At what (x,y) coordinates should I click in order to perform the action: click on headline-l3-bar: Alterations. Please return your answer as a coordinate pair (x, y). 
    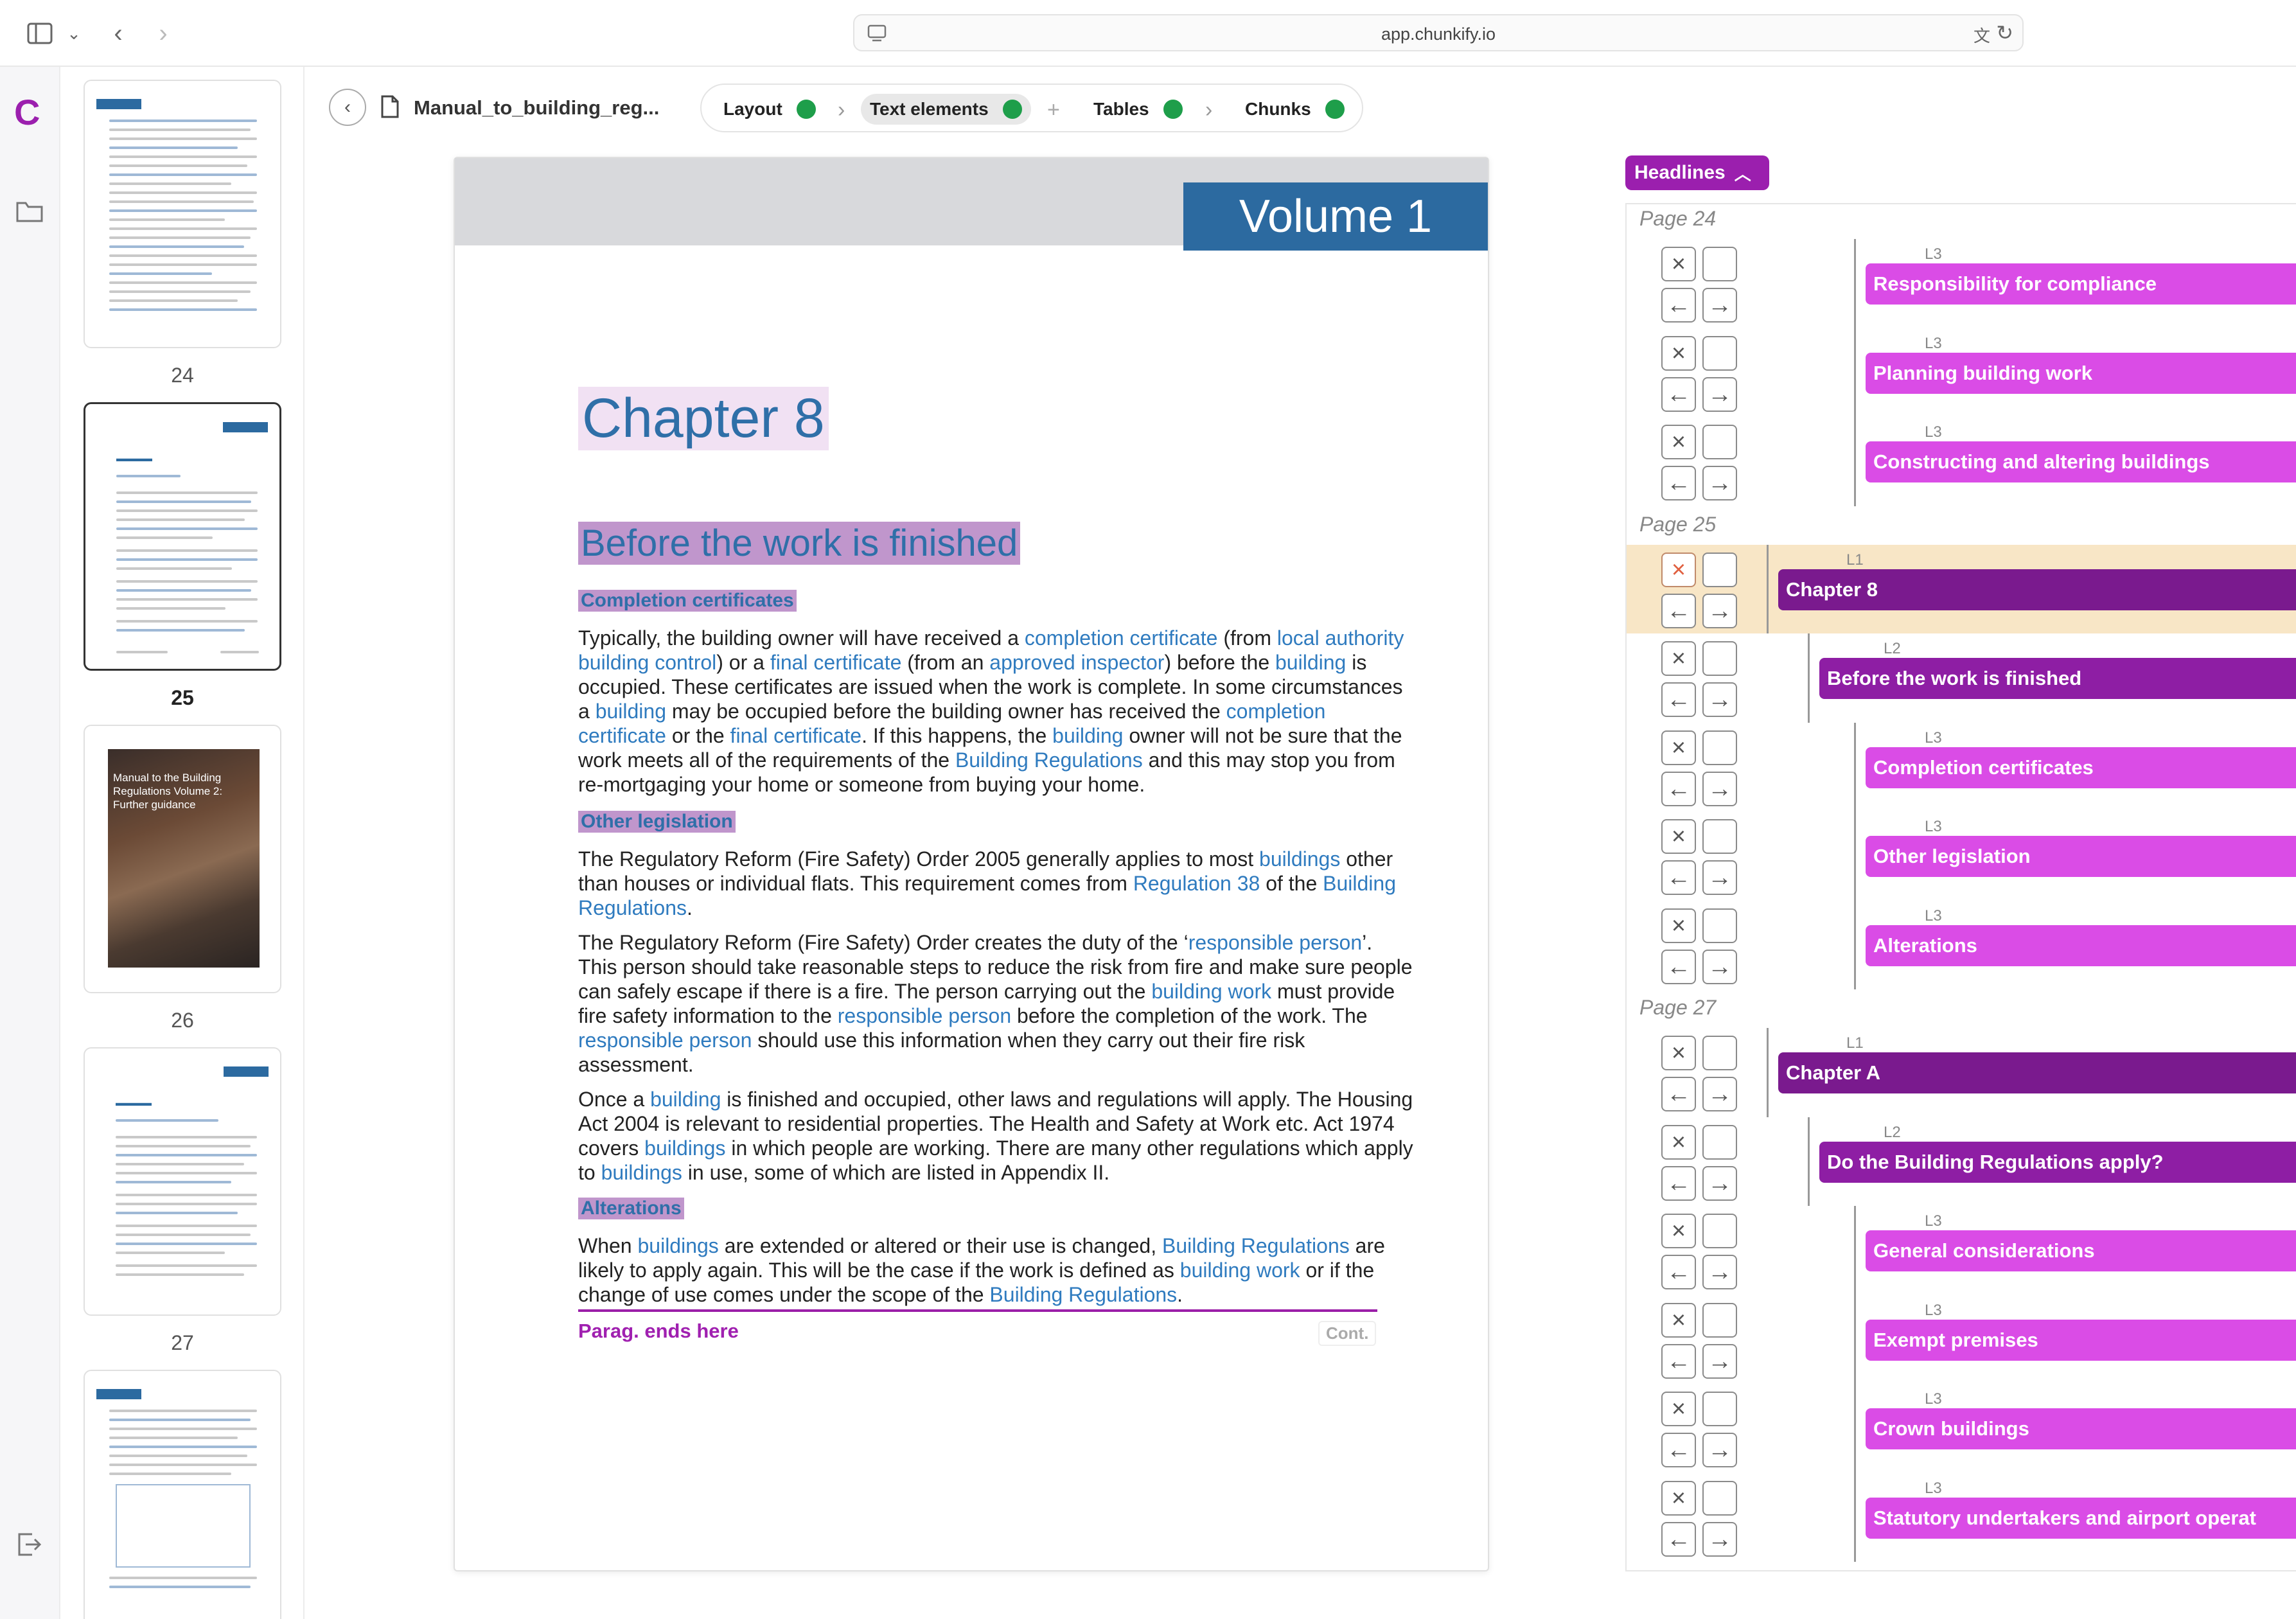
    Looking at the image, I should click on (2081, 946).